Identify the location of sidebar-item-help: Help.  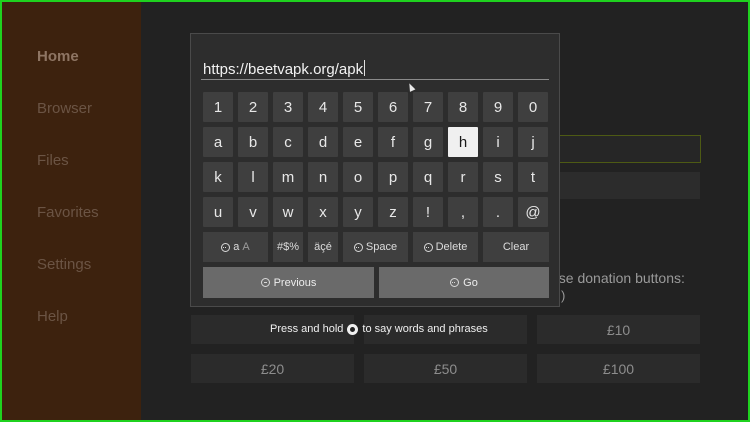
(52, 316).